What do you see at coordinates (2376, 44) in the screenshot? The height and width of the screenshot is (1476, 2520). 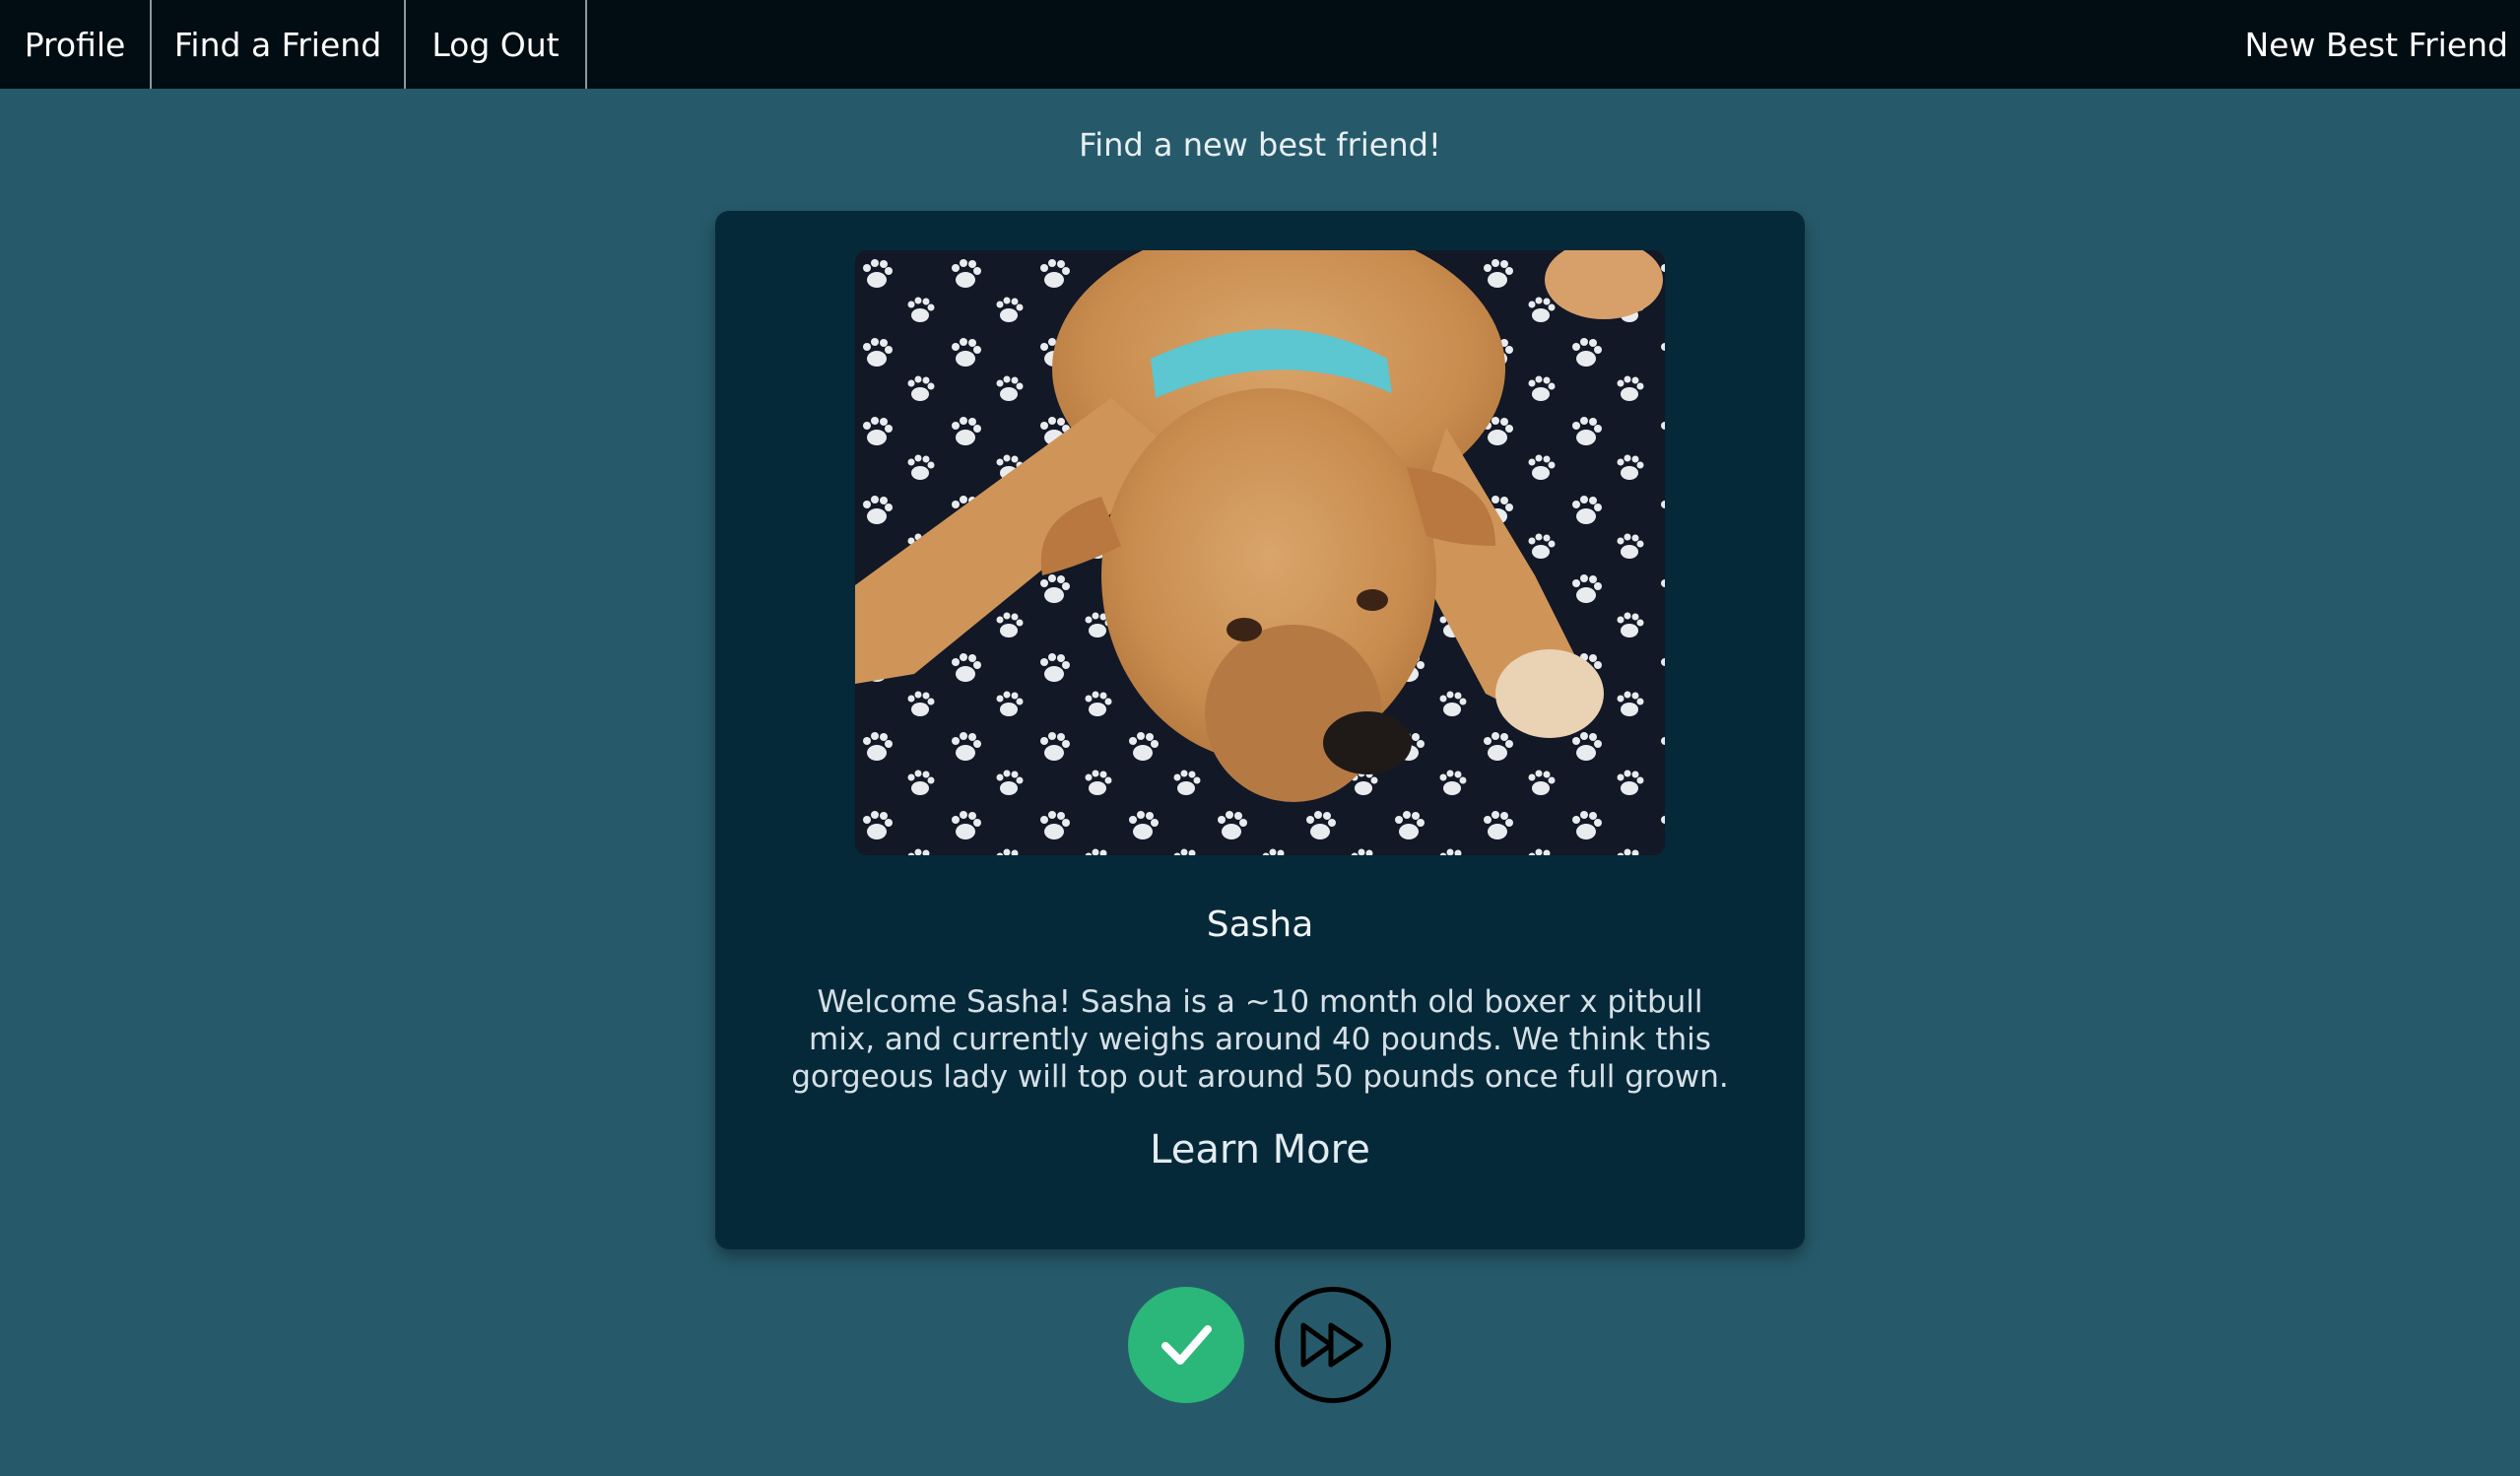 I see `brand-title: New Best Friend` at bounding box center [2376, 44].